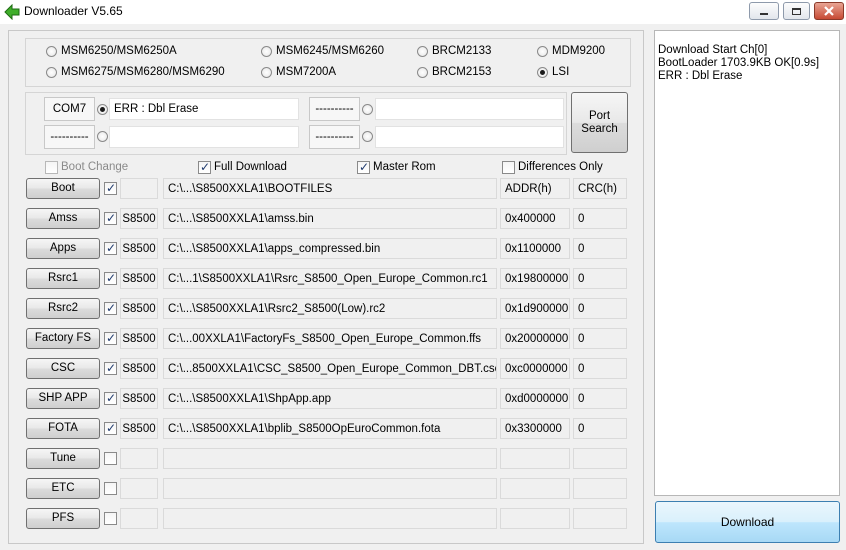 Image resolution: width=846 pixels, height=550 pixels. I want to click on chipset-radio-brcm2153: BRCM2153, so click(454, 72).